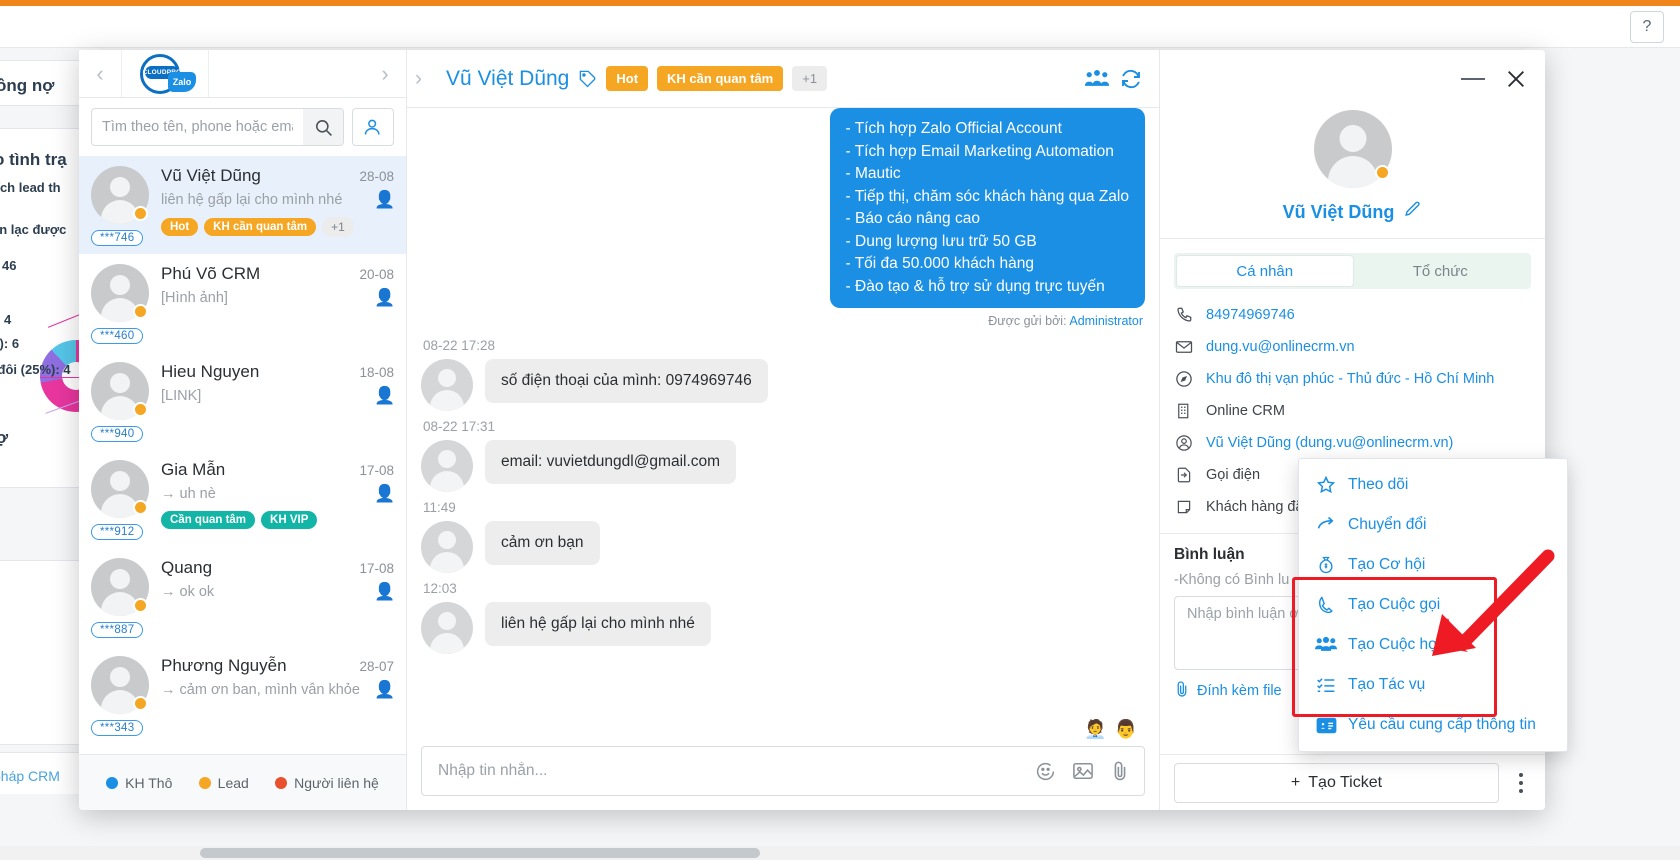  I want to click on minimize-icon, so click(1473, 79).